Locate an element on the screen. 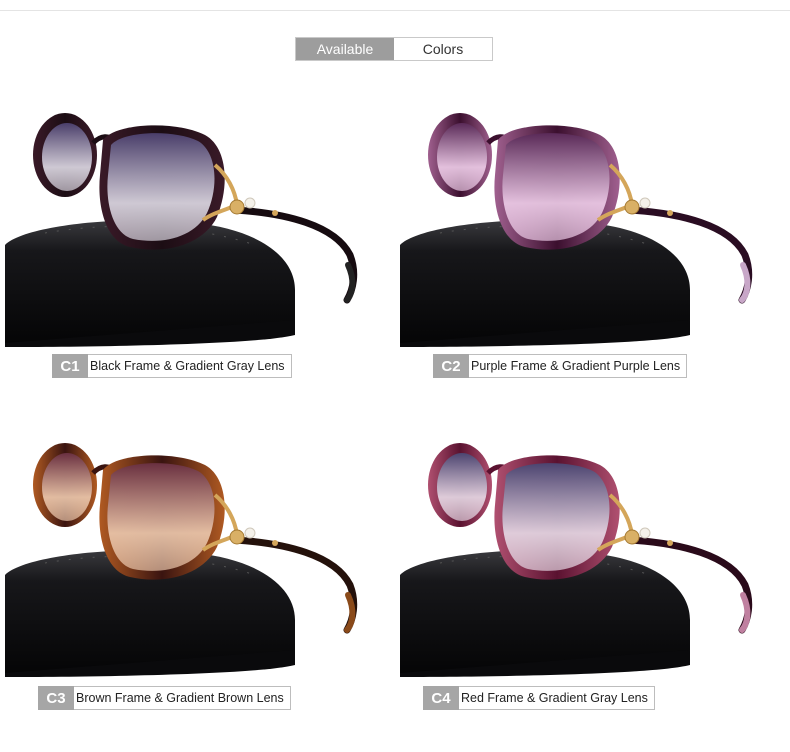  variant-caption-c1: C1 Black Frame & Gradient Gray Lens is located at coordinates (172, 366).